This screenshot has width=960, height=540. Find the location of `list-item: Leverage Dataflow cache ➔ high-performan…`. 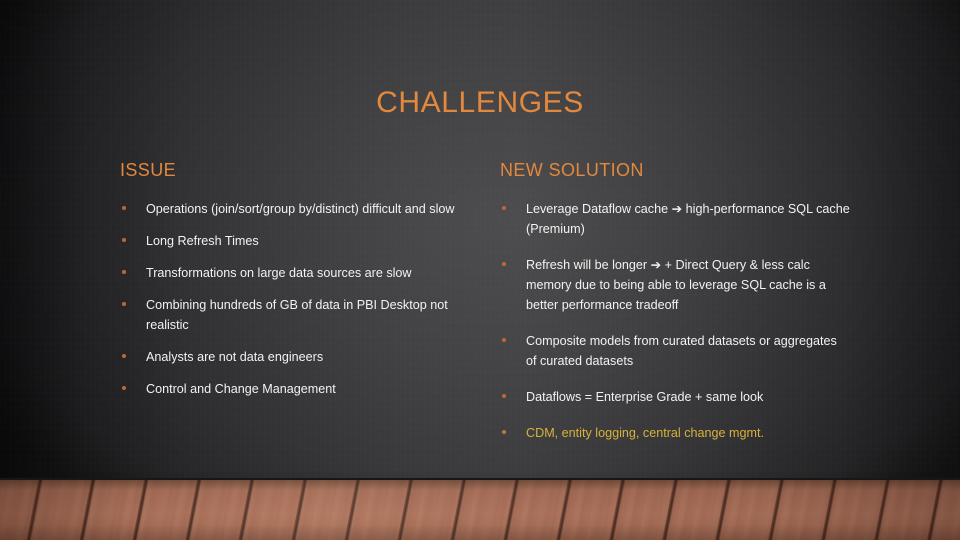

list-item: Leverage Dataflow cache ➔ high-performan… is located at coordinates (675, 219).